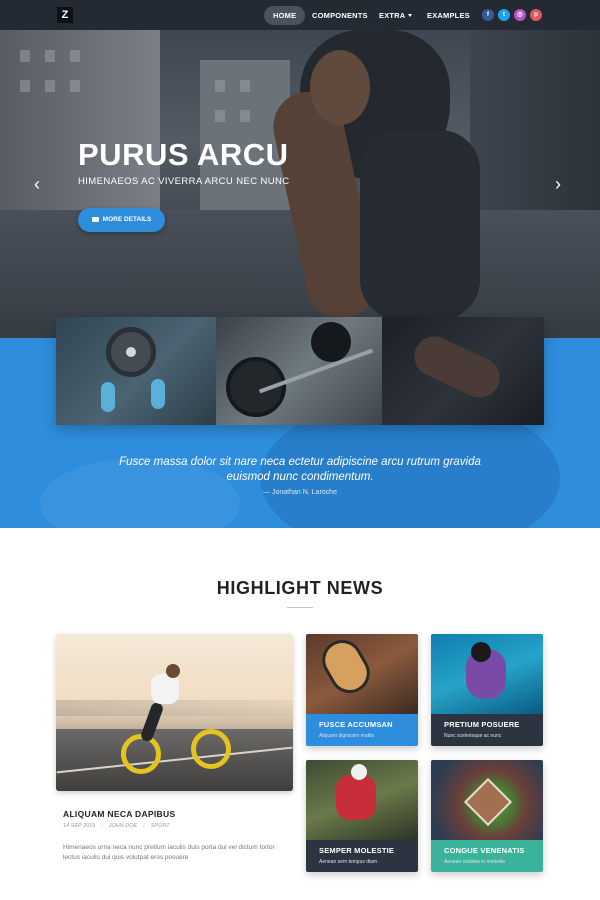 The image size is (600, 900). What do you see at coordinates (536, 15) in the screenshot?
I see `pinterest-icon: p` at bounding box center [536, 15].